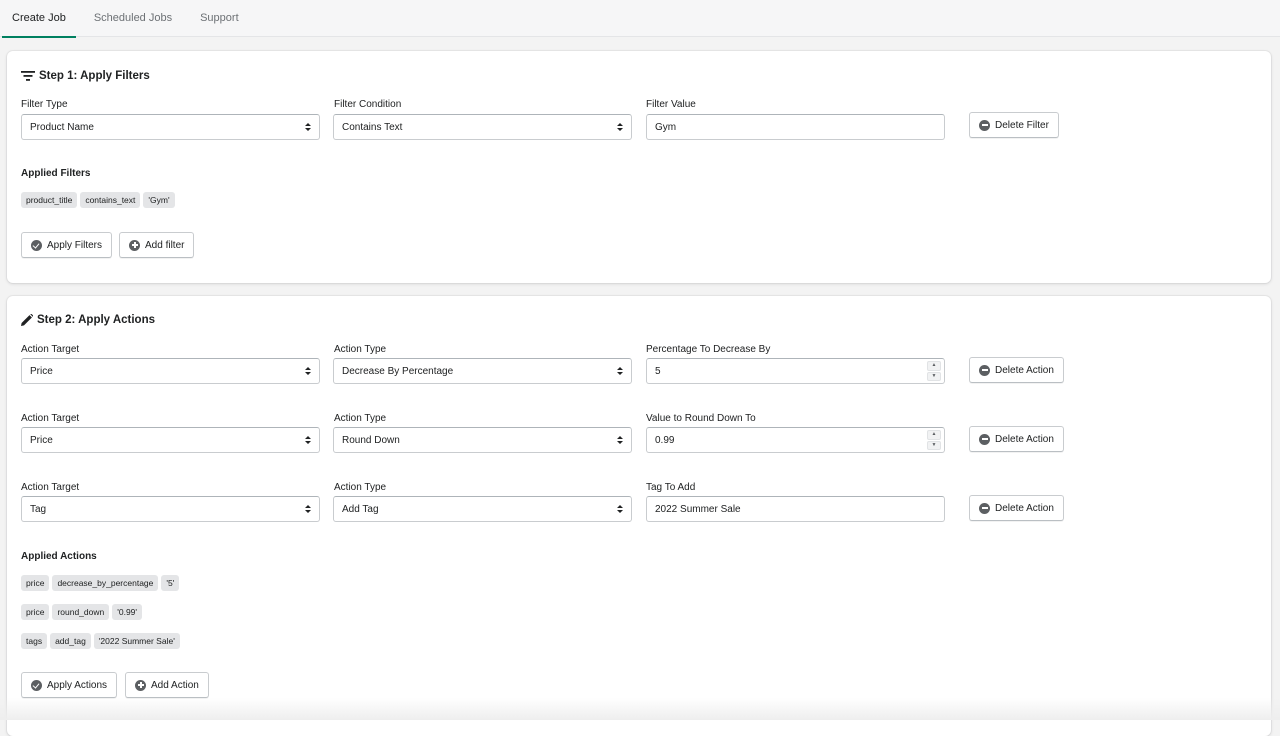  I want to click on step1-heading: Step 1: Apply Filters, so click(85, 76).